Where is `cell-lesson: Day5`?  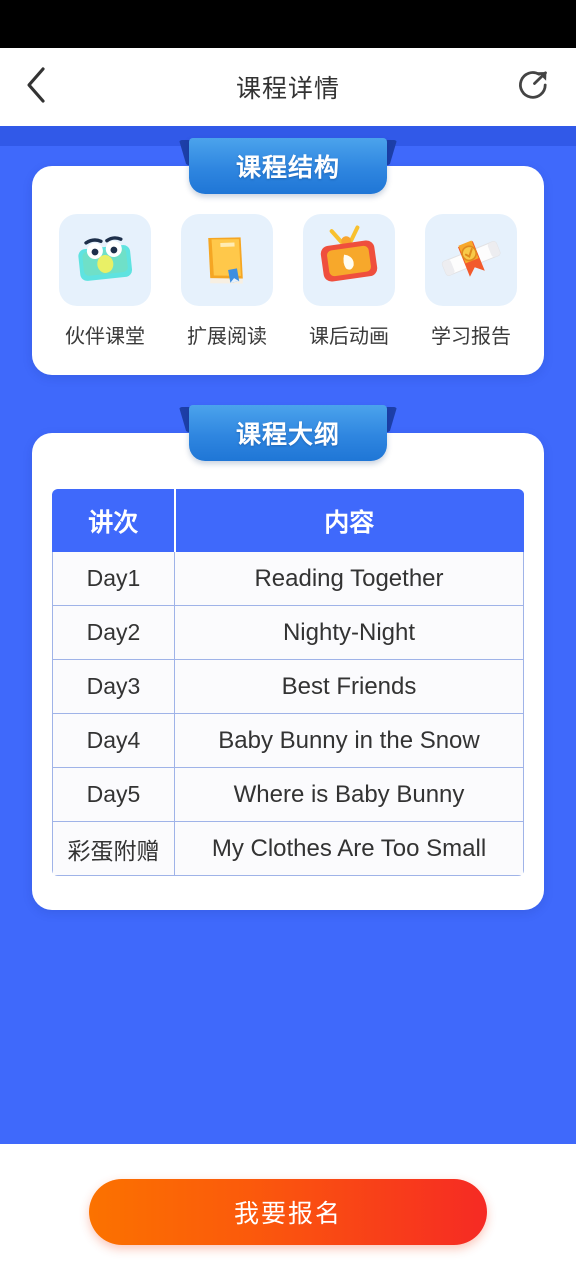 cell-lesson: Day5 is located at coordinates (113, 794).